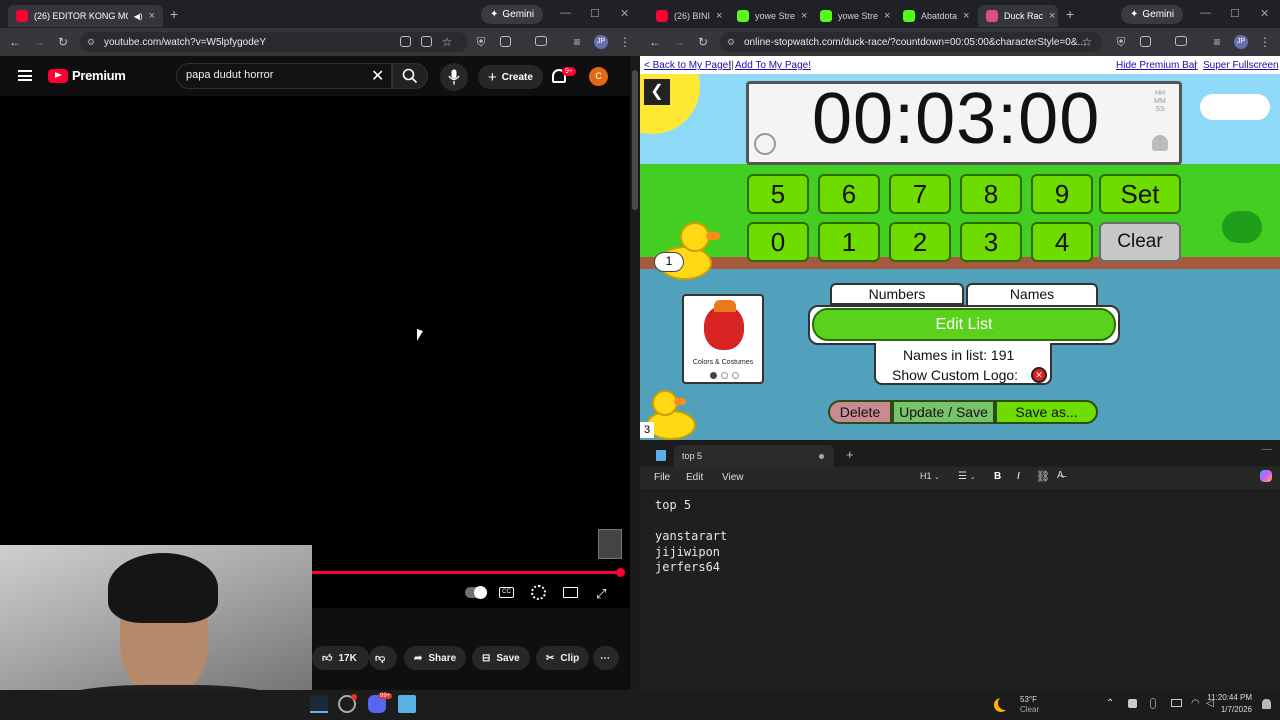  I want to click on channel-watermark, so click(610, 544).